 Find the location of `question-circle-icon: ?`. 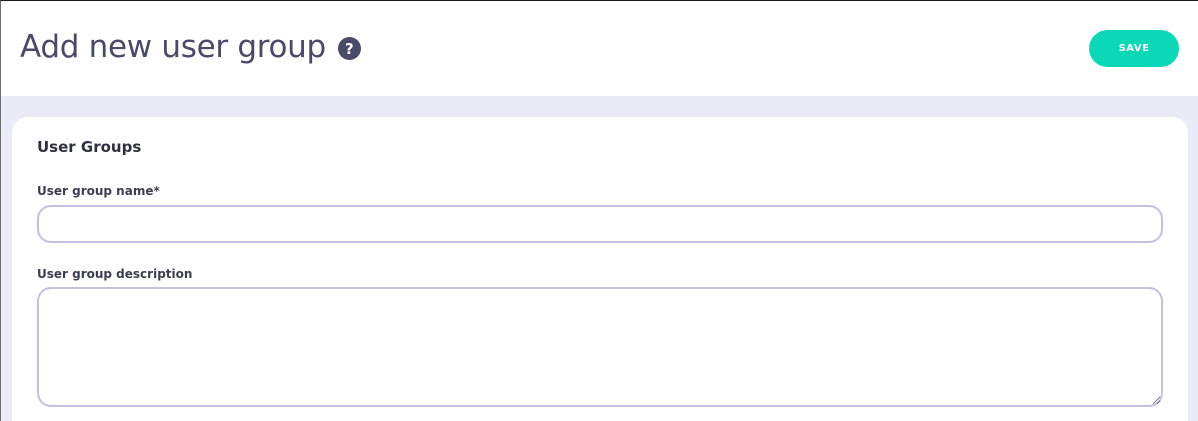

question-circle-icon: ? is located at coordinates (349, 48).